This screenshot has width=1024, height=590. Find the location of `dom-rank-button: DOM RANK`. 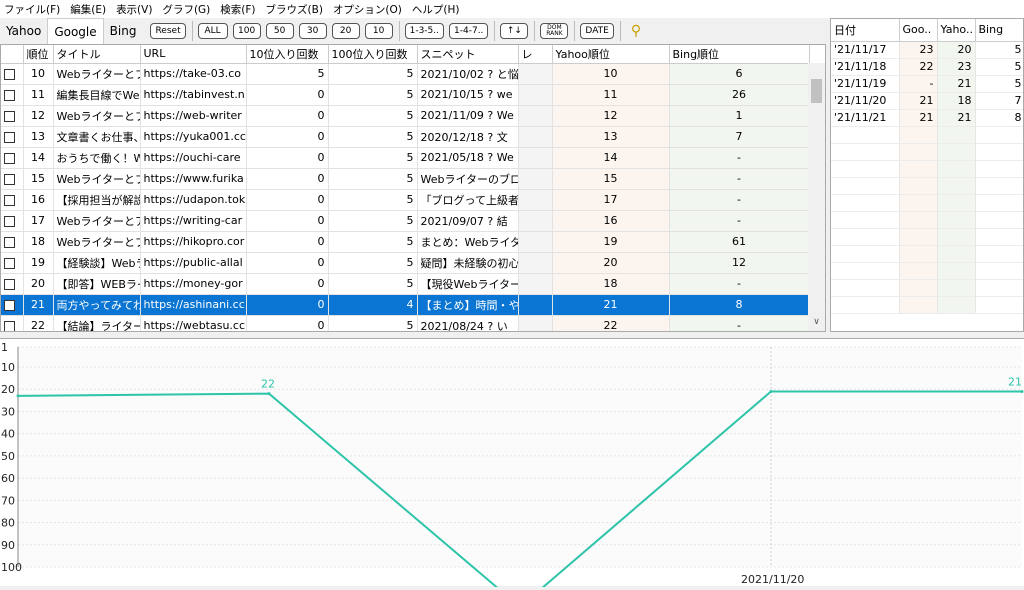

dom-rank-button: DOM RANK is located at coordinates (554, 31).